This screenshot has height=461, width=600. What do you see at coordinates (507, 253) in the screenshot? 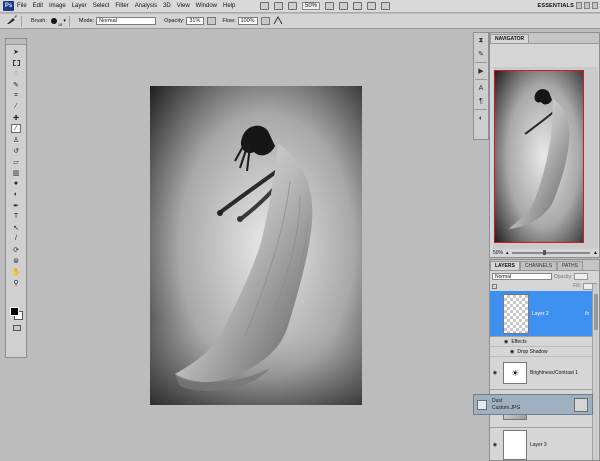
I see `zoom-out-icon: ▴` at bounding box center [507, 253].